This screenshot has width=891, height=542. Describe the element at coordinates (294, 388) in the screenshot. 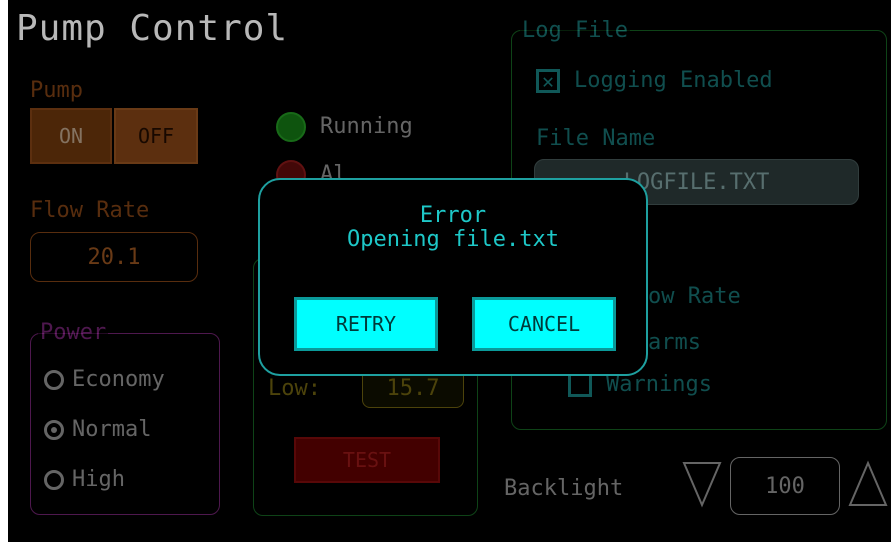

I see `low-threshold-label: Low:` at that location.